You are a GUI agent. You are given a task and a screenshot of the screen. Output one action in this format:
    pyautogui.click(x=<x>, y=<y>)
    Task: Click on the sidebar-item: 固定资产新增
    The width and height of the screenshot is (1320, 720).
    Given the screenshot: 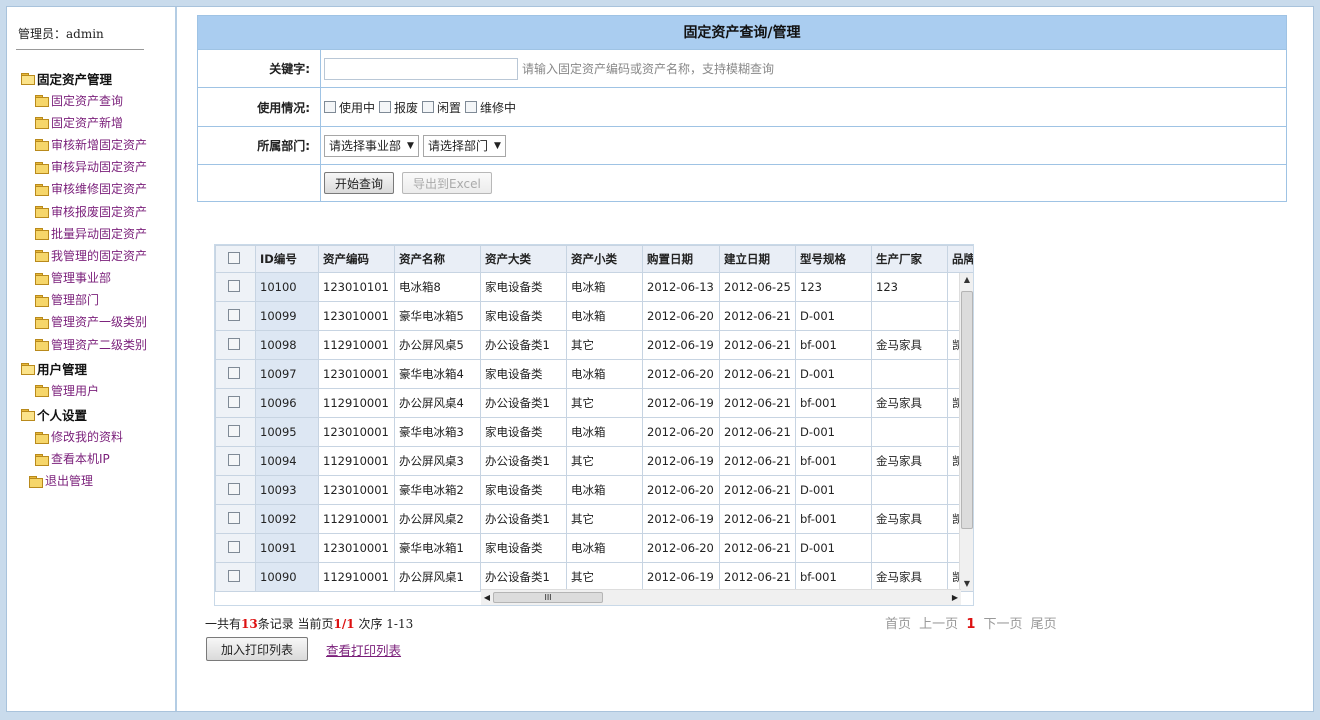 What is the action you would take?
    pyautogui.click(x=96, y=122)
    